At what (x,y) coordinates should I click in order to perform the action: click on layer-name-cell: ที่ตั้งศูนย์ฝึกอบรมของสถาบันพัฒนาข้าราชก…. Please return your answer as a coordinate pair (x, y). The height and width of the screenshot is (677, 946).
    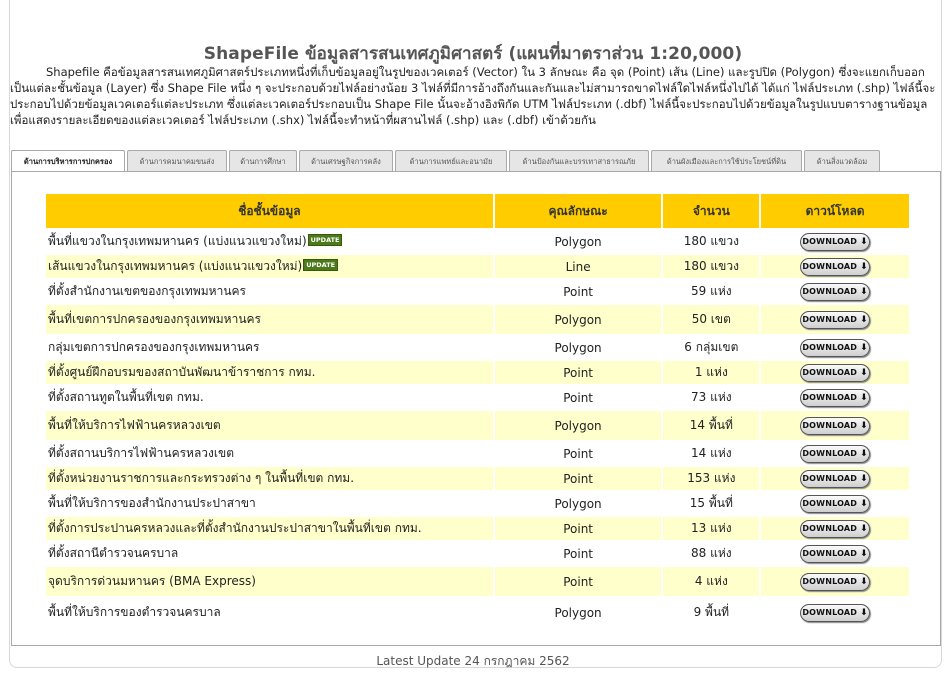
    Looking at the image, I should click on (269, 372).